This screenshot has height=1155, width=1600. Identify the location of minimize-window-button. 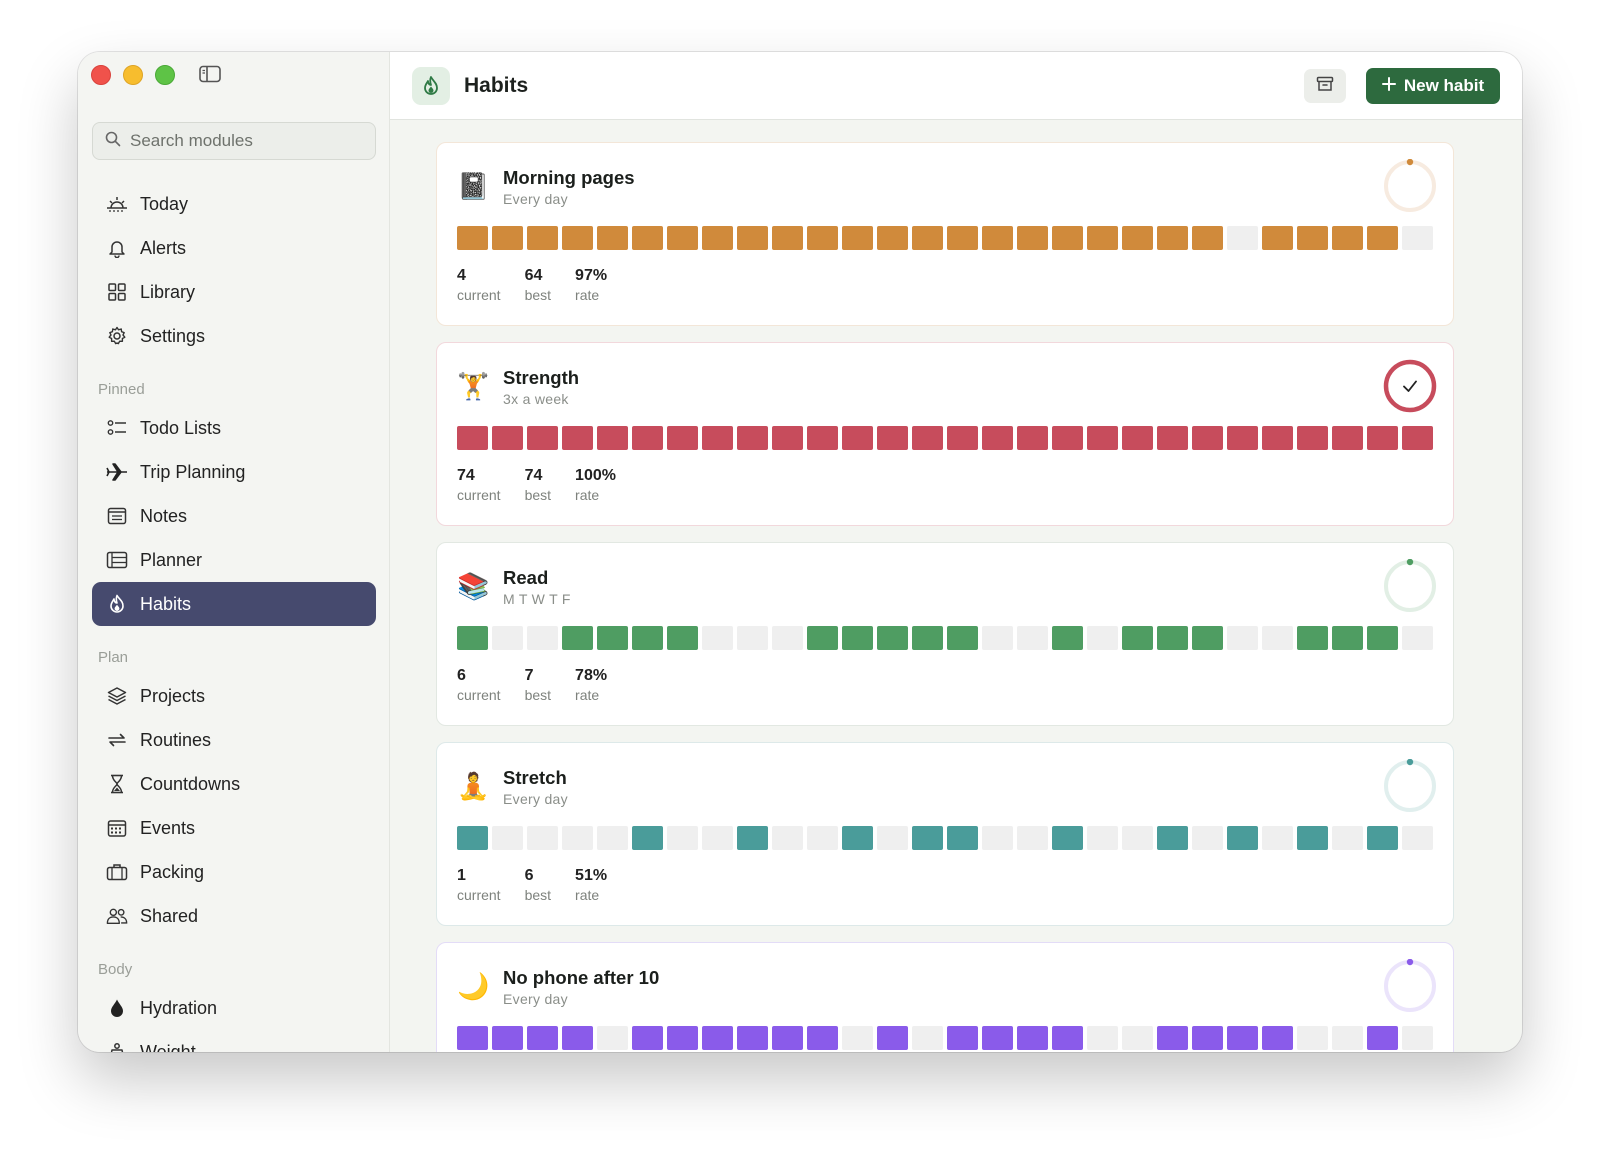
(133, 75).